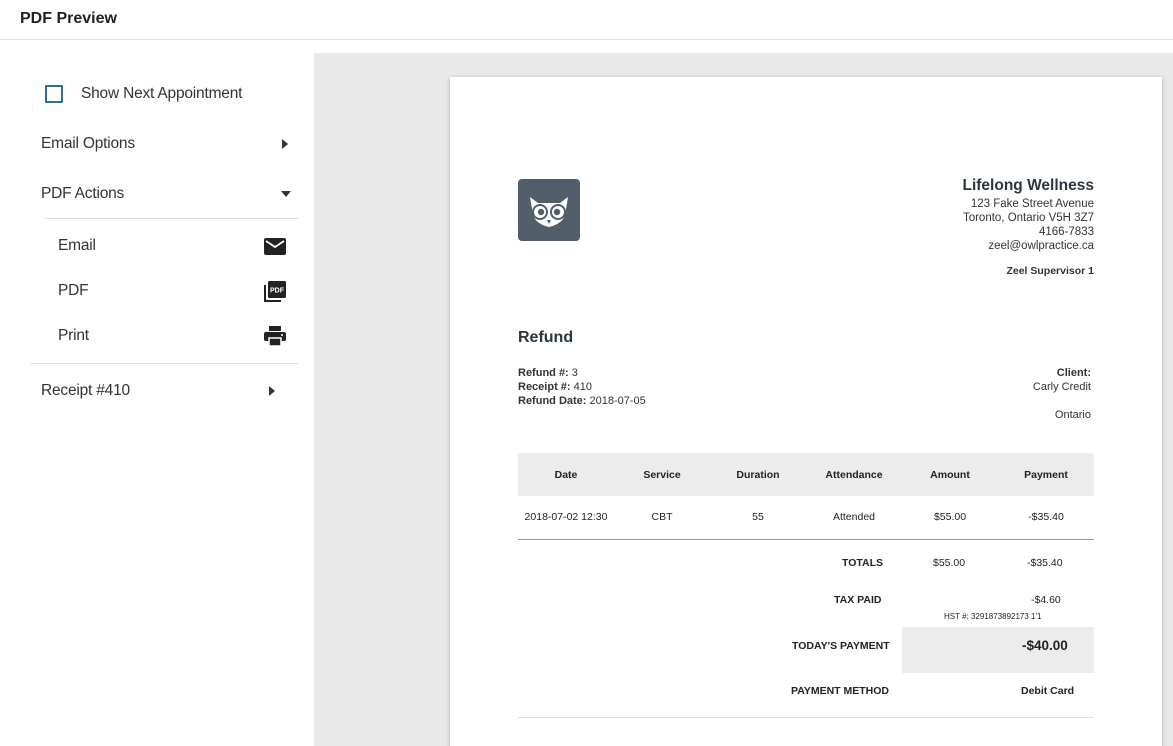  What do you see at coordinates (172, 291) in the screenshot?
I see `pdf-action-pdf: PDF PDF` at bounding box center [172, 291].